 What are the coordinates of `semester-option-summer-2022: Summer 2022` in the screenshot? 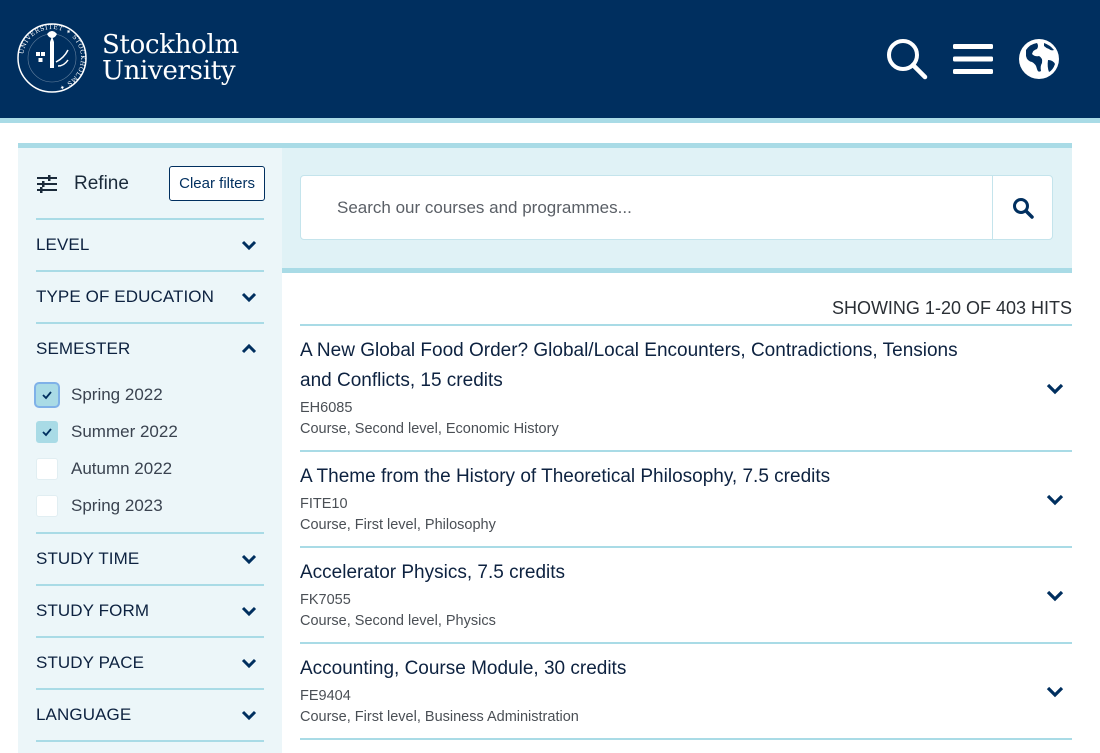 It's located at (150, 431).